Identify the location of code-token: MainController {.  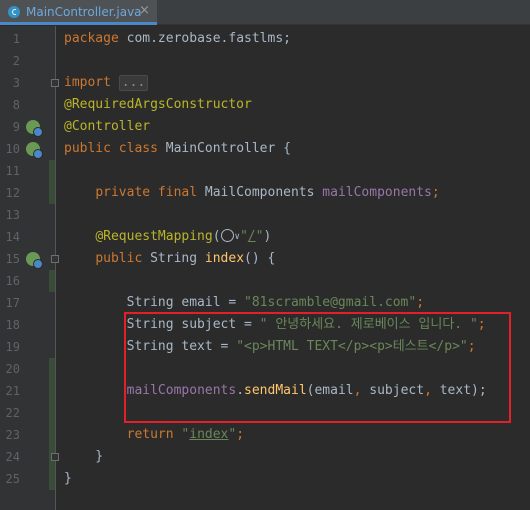
(228, 148).